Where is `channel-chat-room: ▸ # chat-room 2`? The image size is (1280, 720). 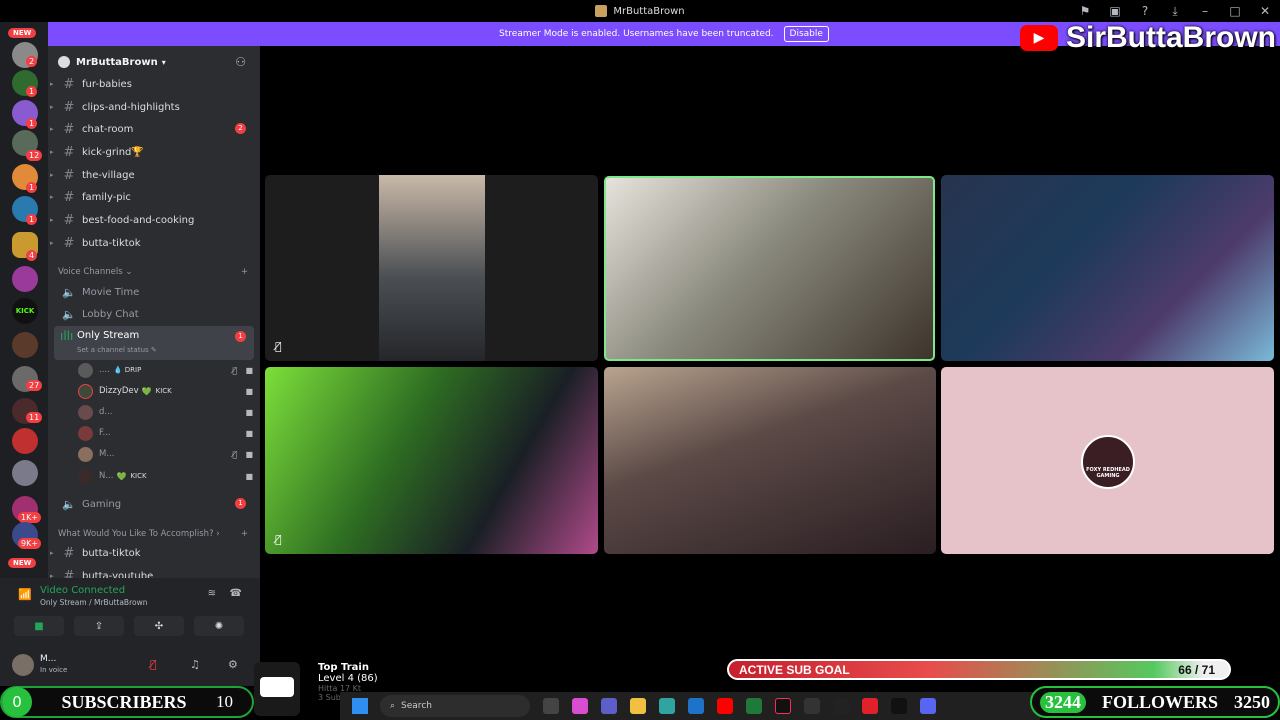 channel-chat-room: ▸ # chat-room 2 is located at coordinates (154, 129).